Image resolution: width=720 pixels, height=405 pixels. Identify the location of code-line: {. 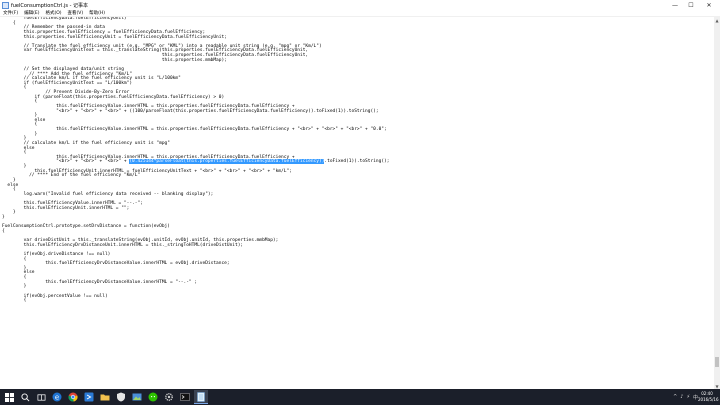
(358, 301).